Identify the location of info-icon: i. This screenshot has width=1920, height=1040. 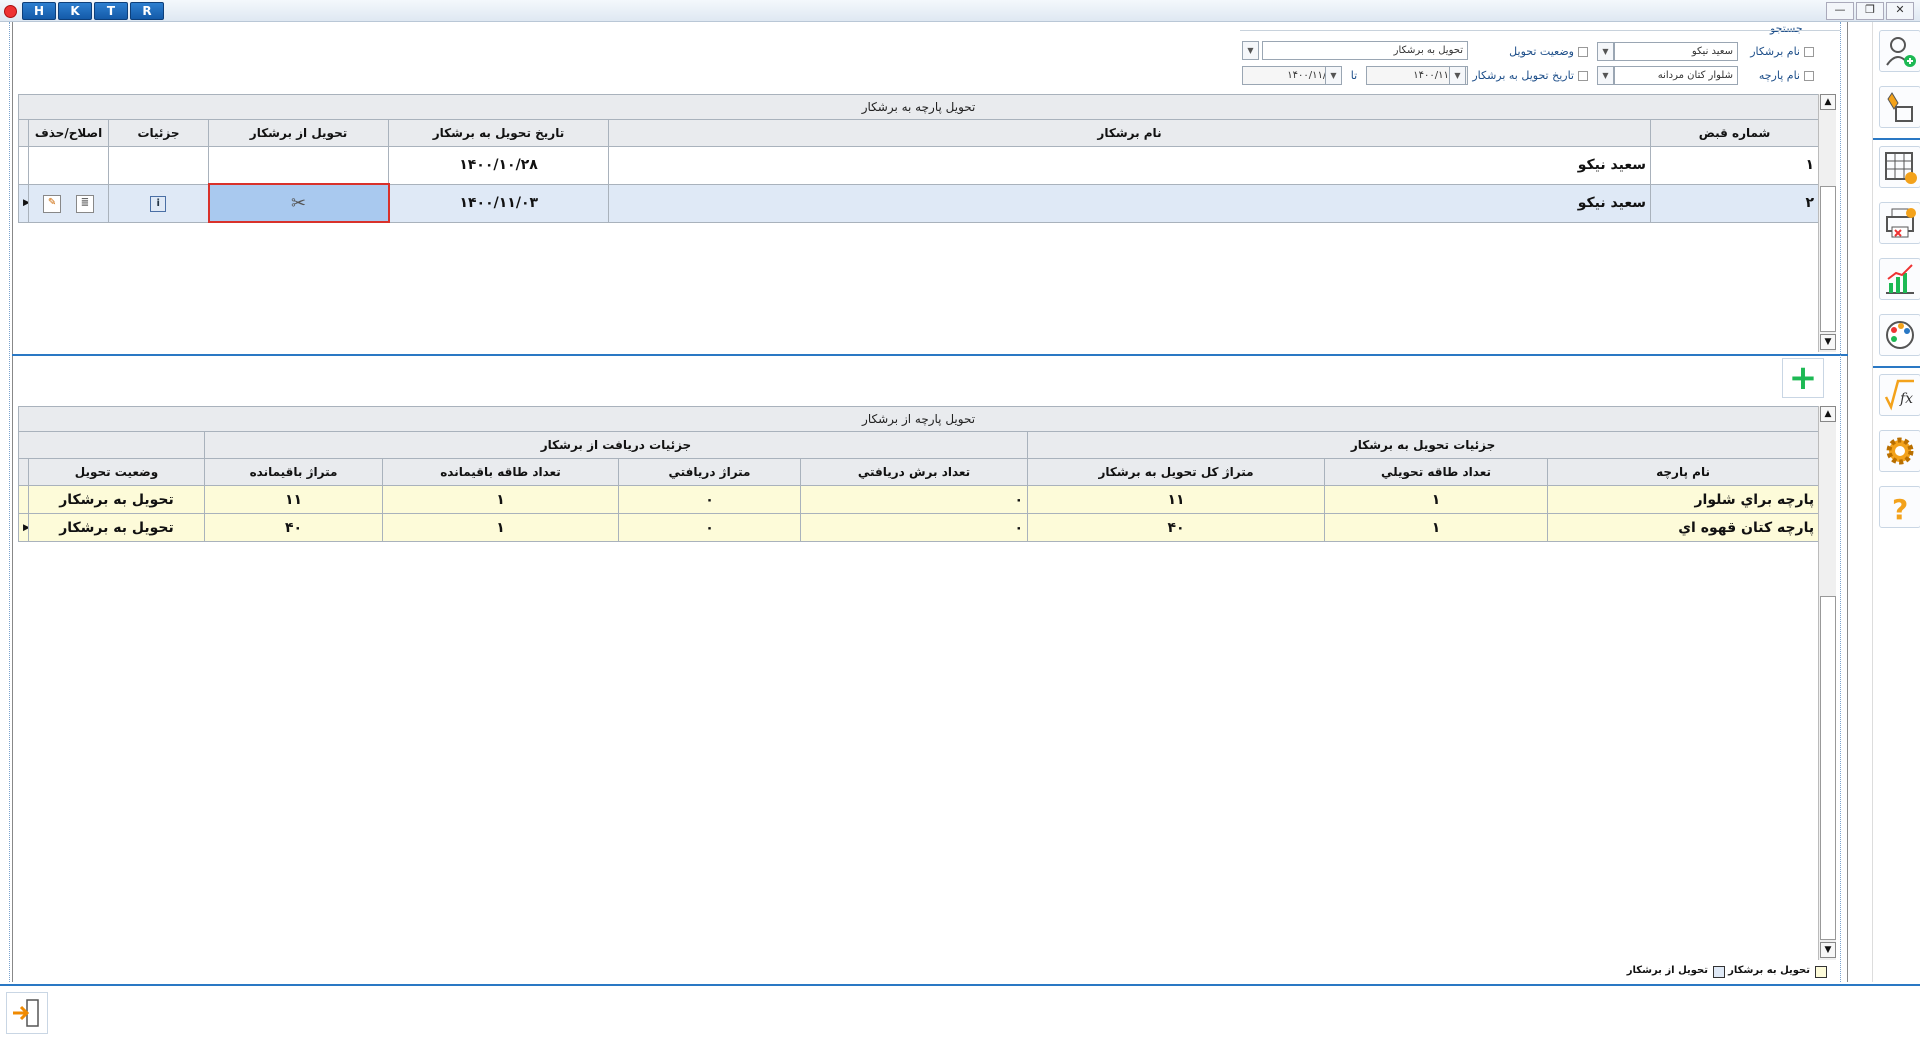
(158, 204).